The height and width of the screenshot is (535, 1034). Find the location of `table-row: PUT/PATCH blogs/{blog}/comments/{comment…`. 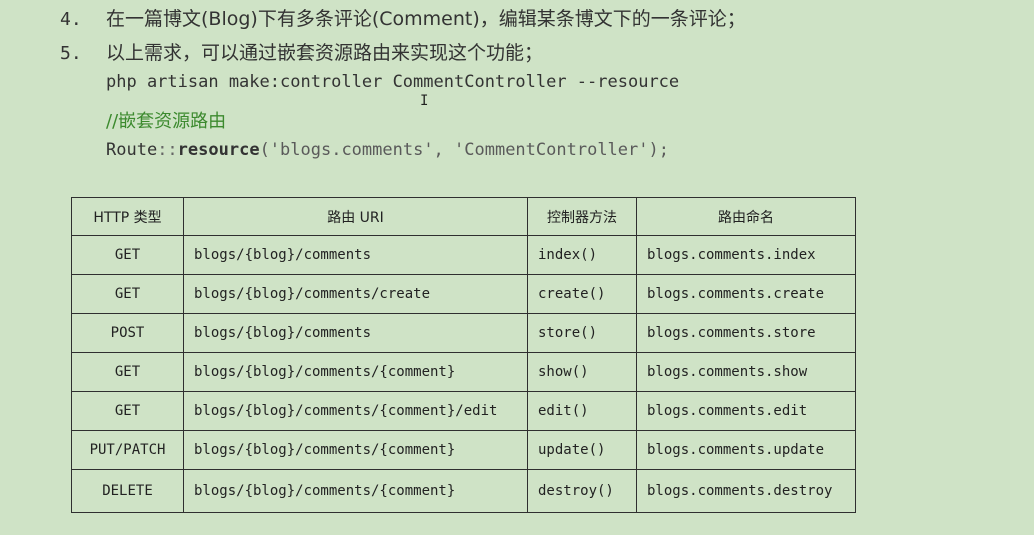

table-row: PUT/PATCH blogs/{blog}/comments/{comment… is located at coordinates (463, 450).